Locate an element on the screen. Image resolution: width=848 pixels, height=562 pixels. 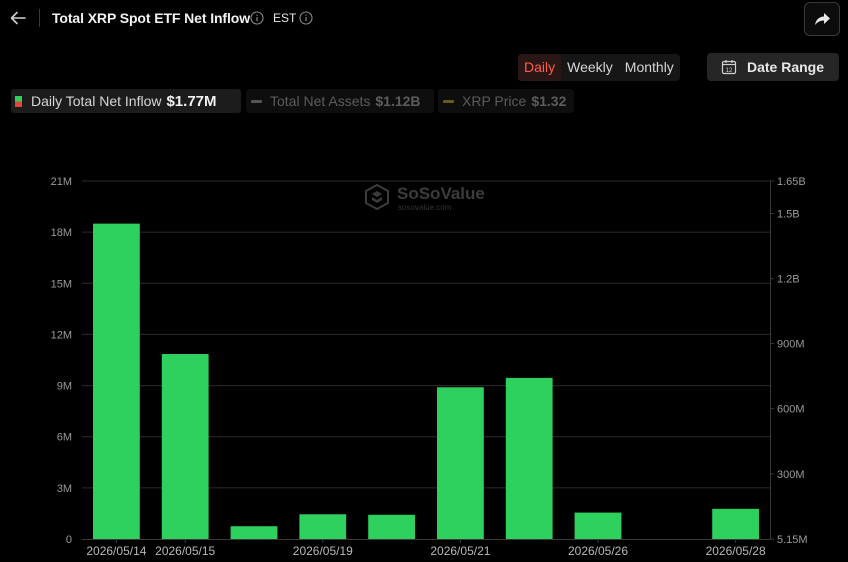
legend-label: Total Net Assets is located at coordinates (320, 101).